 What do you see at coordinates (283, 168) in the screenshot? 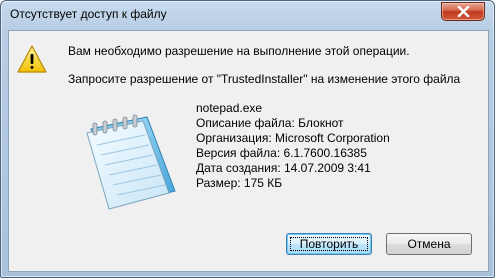
I see `file-created: Дата создания: 14.07.2009 3:41` at bounding box center [283, 168].